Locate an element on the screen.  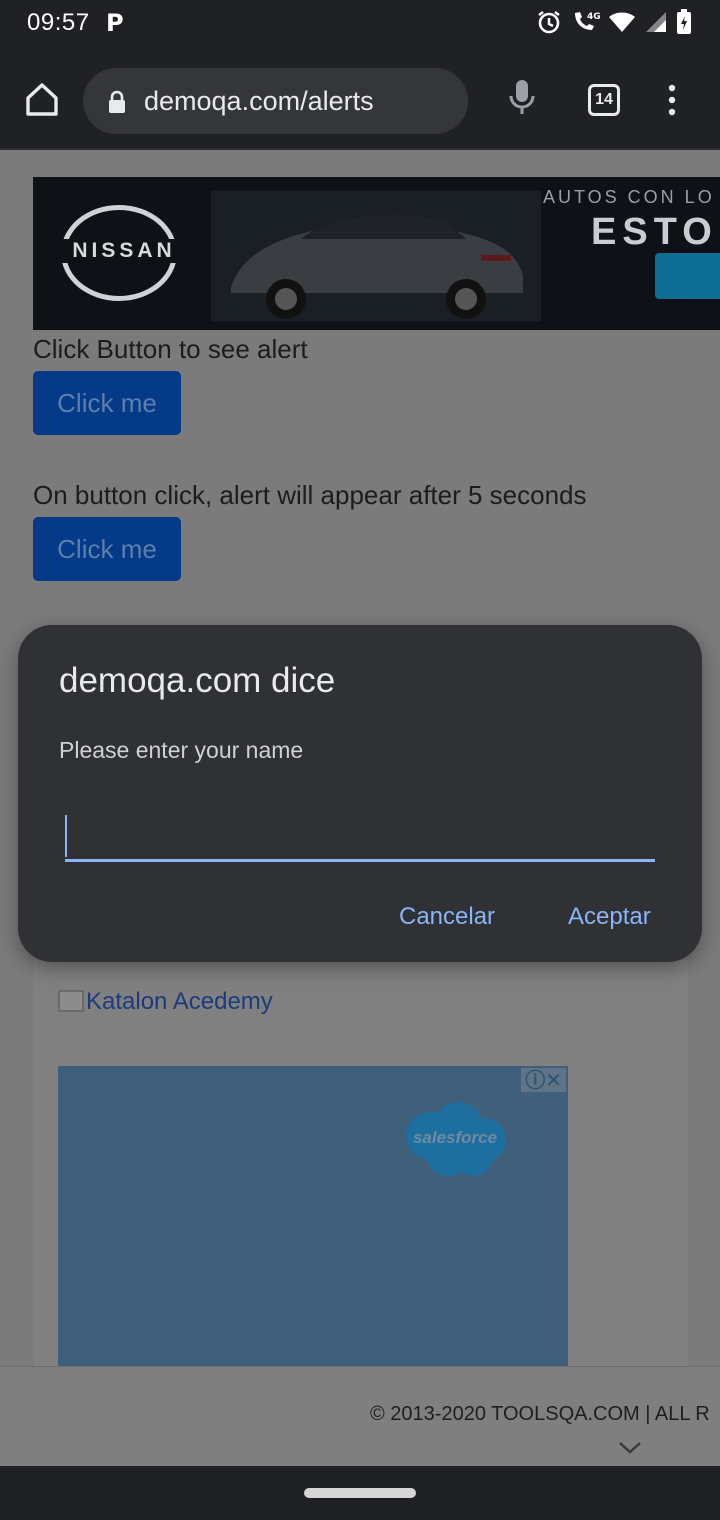
ad-subheadline: ESTO is located at coordinates (654, 232).